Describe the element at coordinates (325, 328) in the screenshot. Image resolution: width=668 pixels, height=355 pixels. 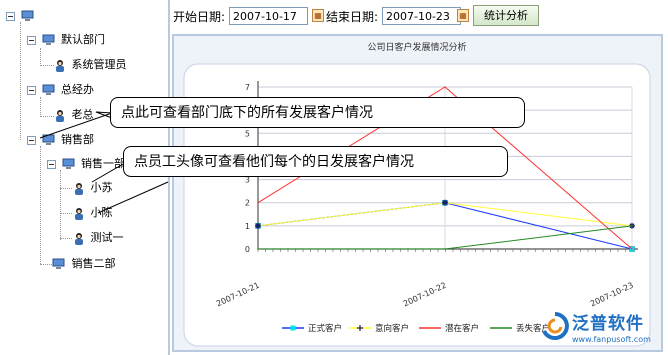
I see `legend-label: 正式客户` at that location.